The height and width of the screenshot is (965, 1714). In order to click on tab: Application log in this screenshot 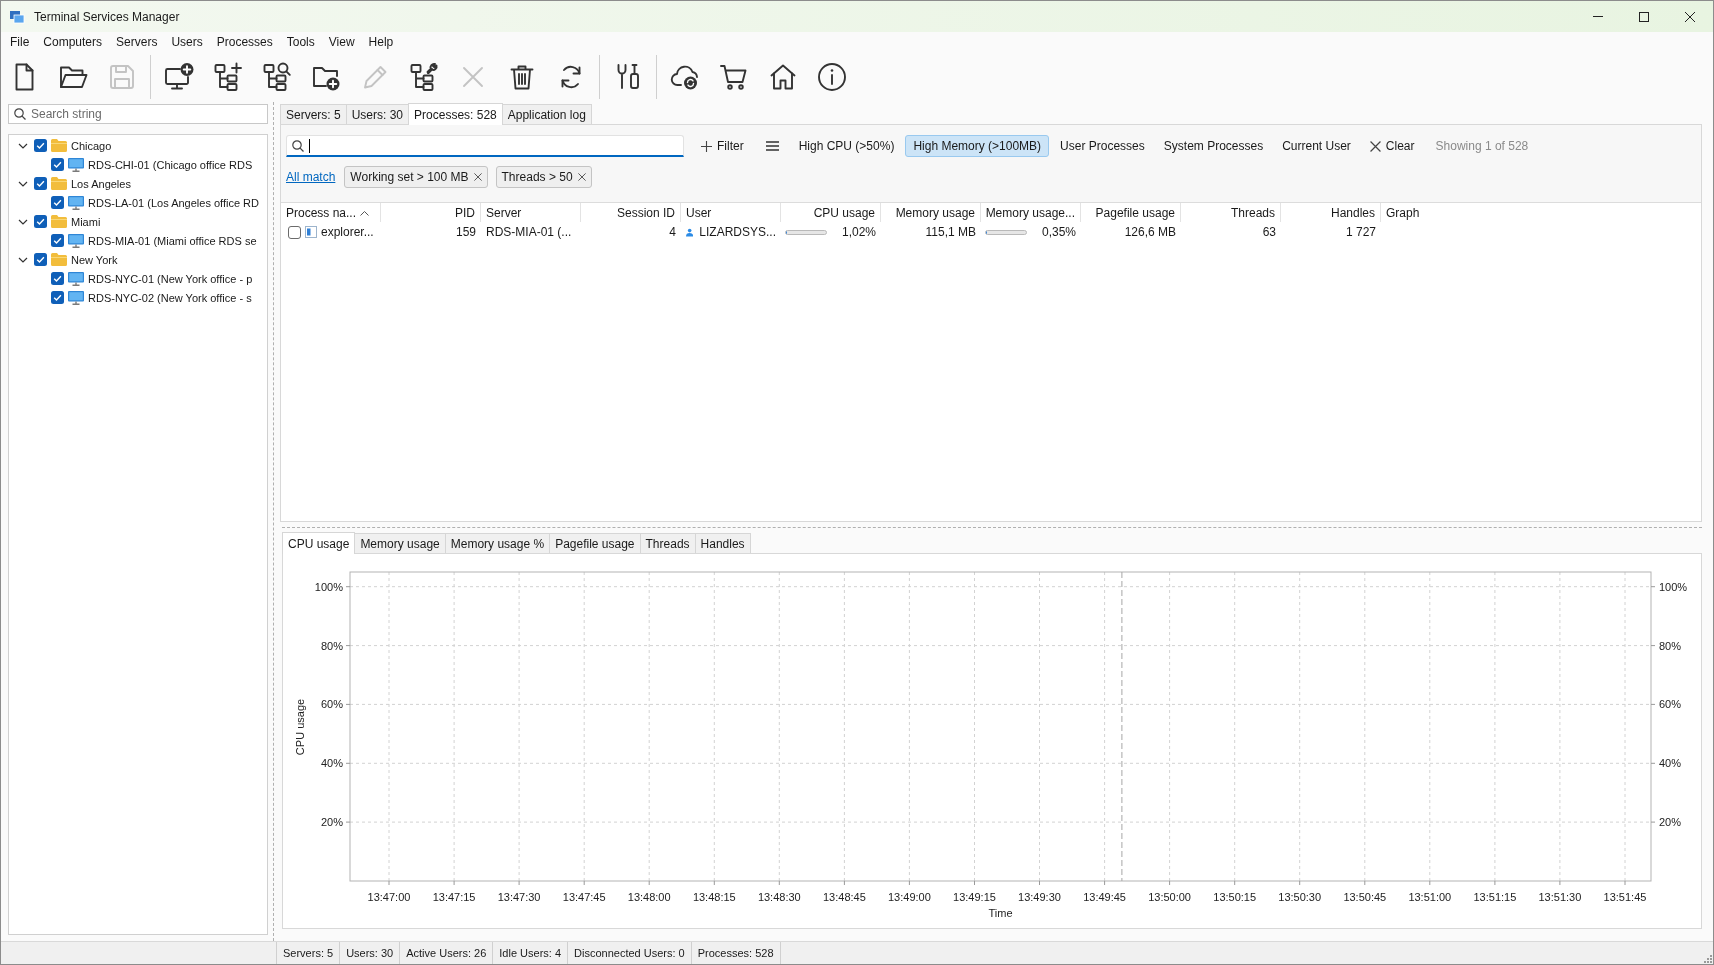, I will do `click(546, 114)`.